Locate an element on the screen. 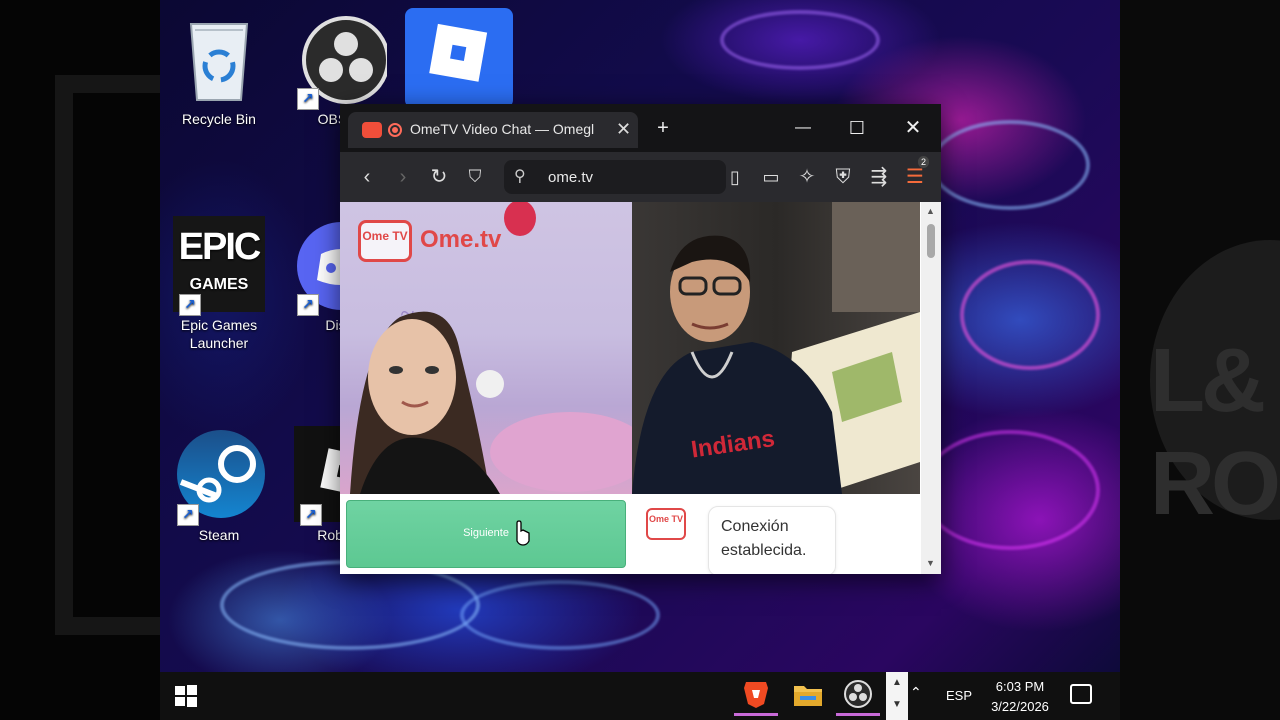 The height and width of the screenshot is (720, 1280). menu-icon: ☰ 2 is located at coordinates (916, 173).